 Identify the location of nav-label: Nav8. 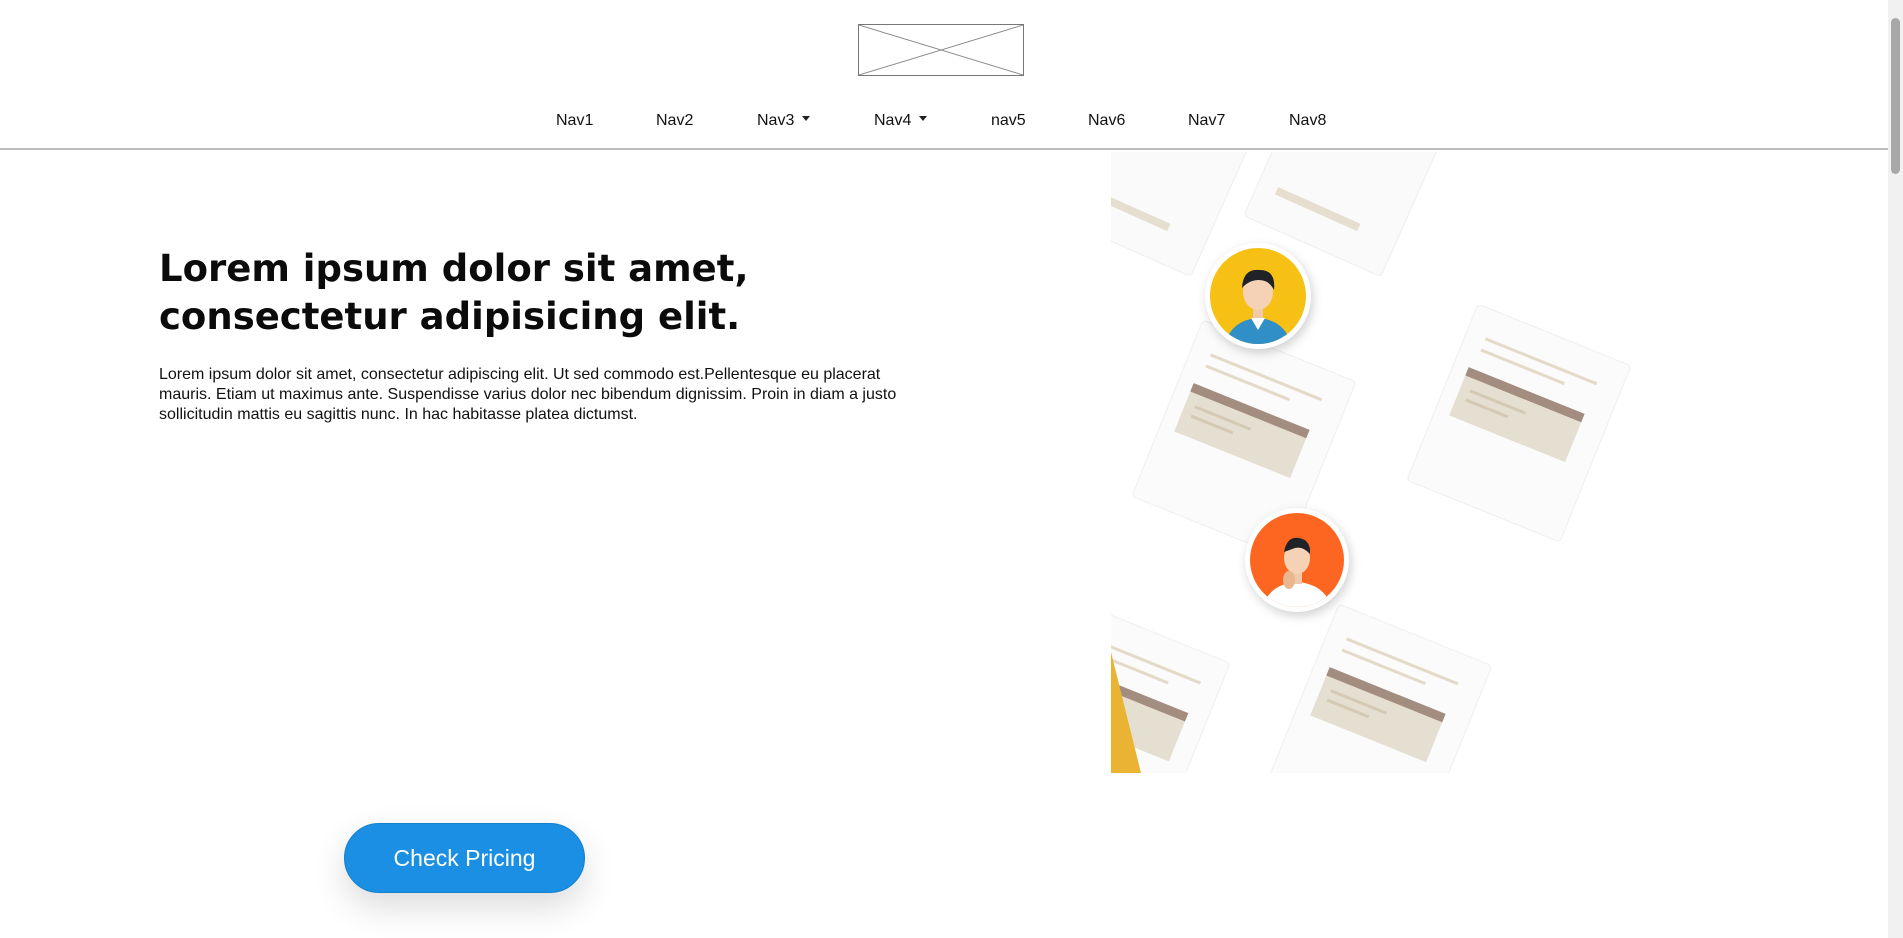
(1308, 120).